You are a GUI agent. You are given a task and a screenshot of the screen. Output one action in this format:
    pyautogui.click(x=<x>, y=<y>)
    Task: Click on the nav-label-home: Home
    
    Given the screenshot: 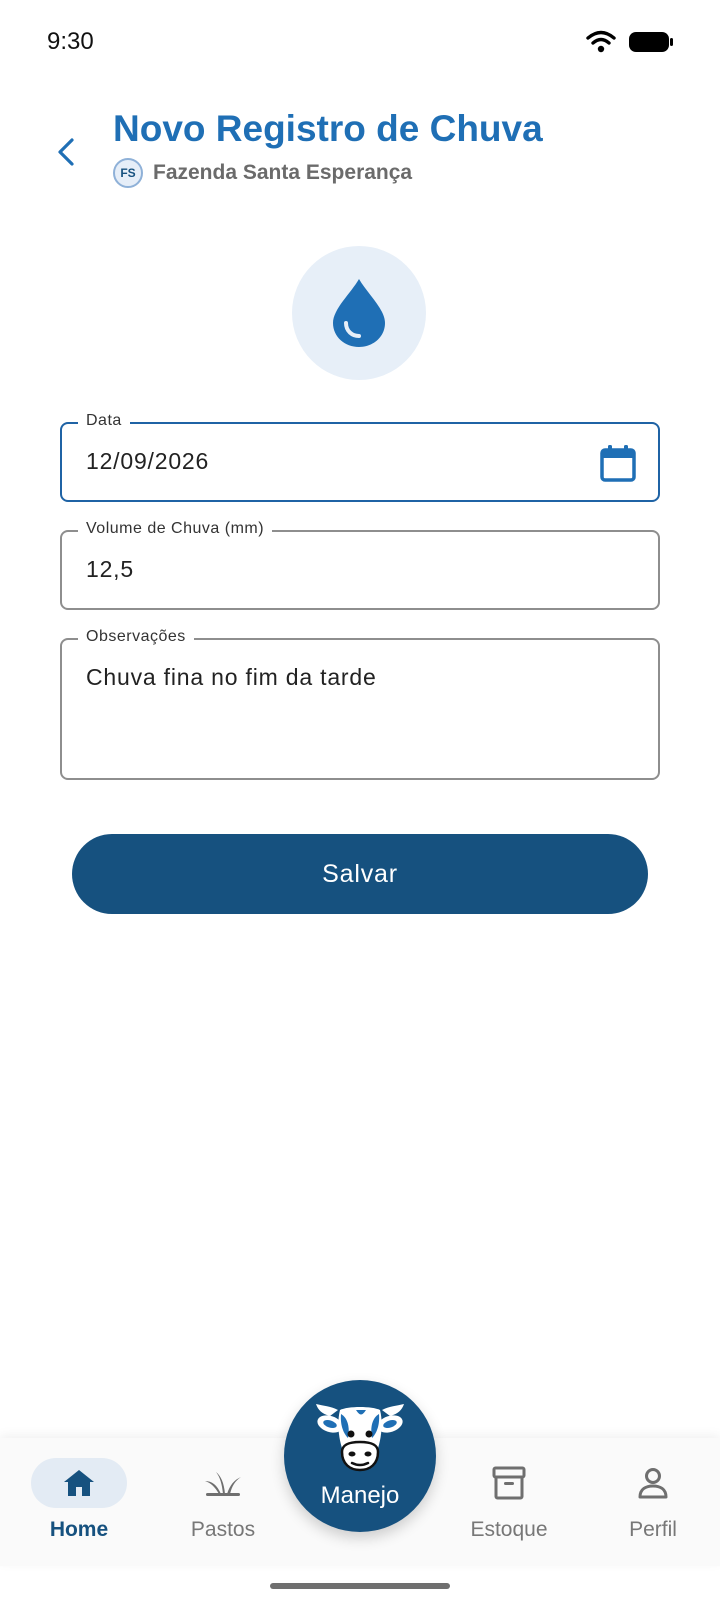 What is the action you would take?
    pyautogui.click(x=79, y=1529)
    